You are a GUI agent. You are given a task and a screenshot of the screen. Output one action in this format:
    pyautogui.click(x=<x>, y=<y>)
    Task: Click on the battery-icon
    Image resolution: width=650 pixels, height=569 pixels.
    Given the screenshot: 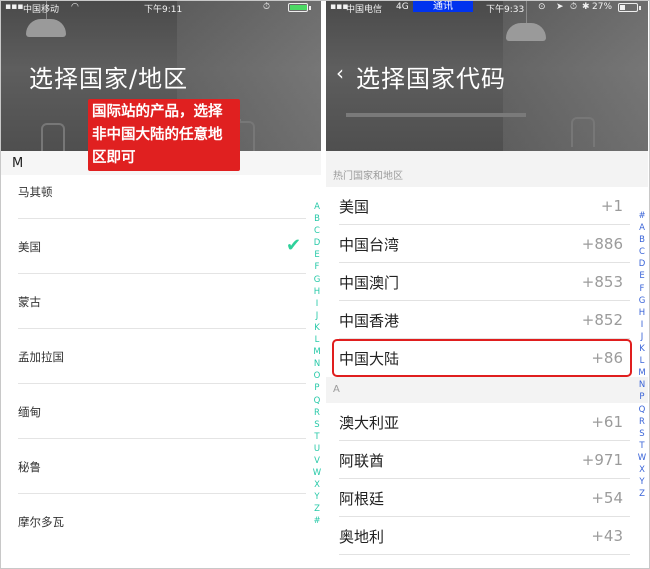 What is the action you would take?
    pyautogui.click(x=298, y=7)
    